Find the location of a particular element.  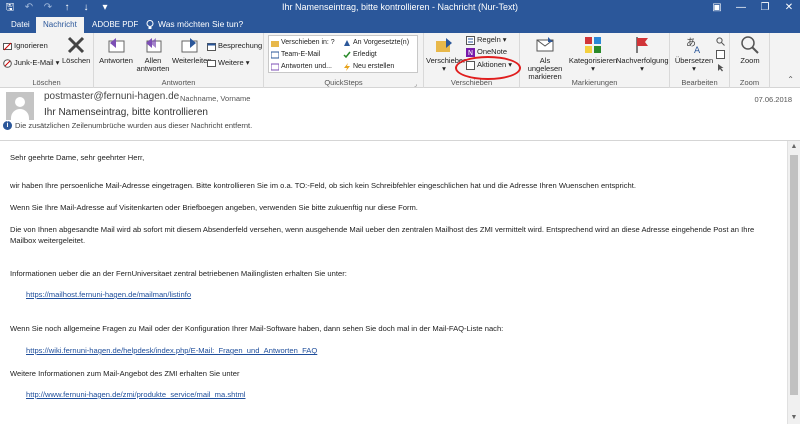

svg-text: A is located at coordinates (697, 50).